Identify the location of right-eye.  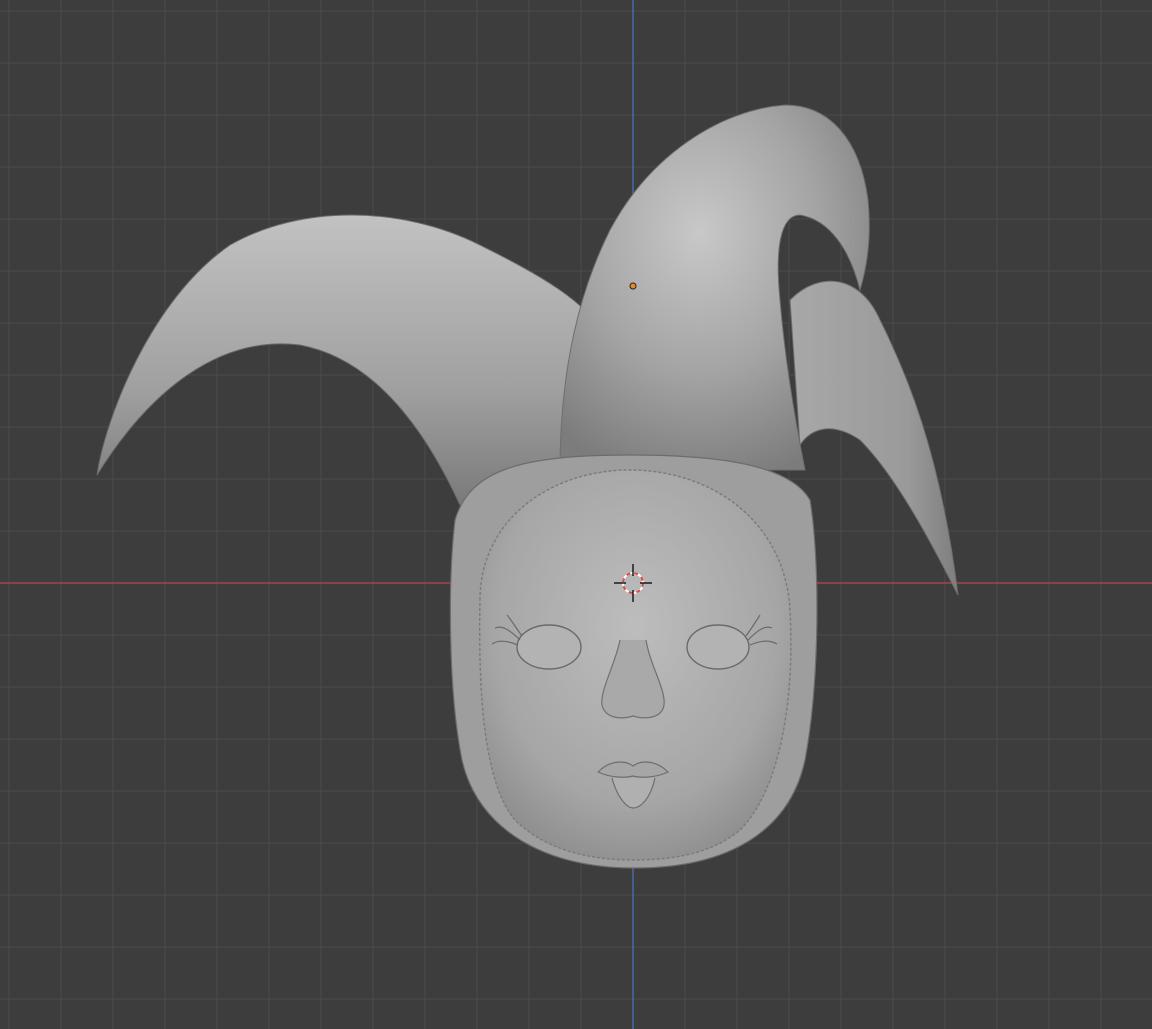
(718, 647).